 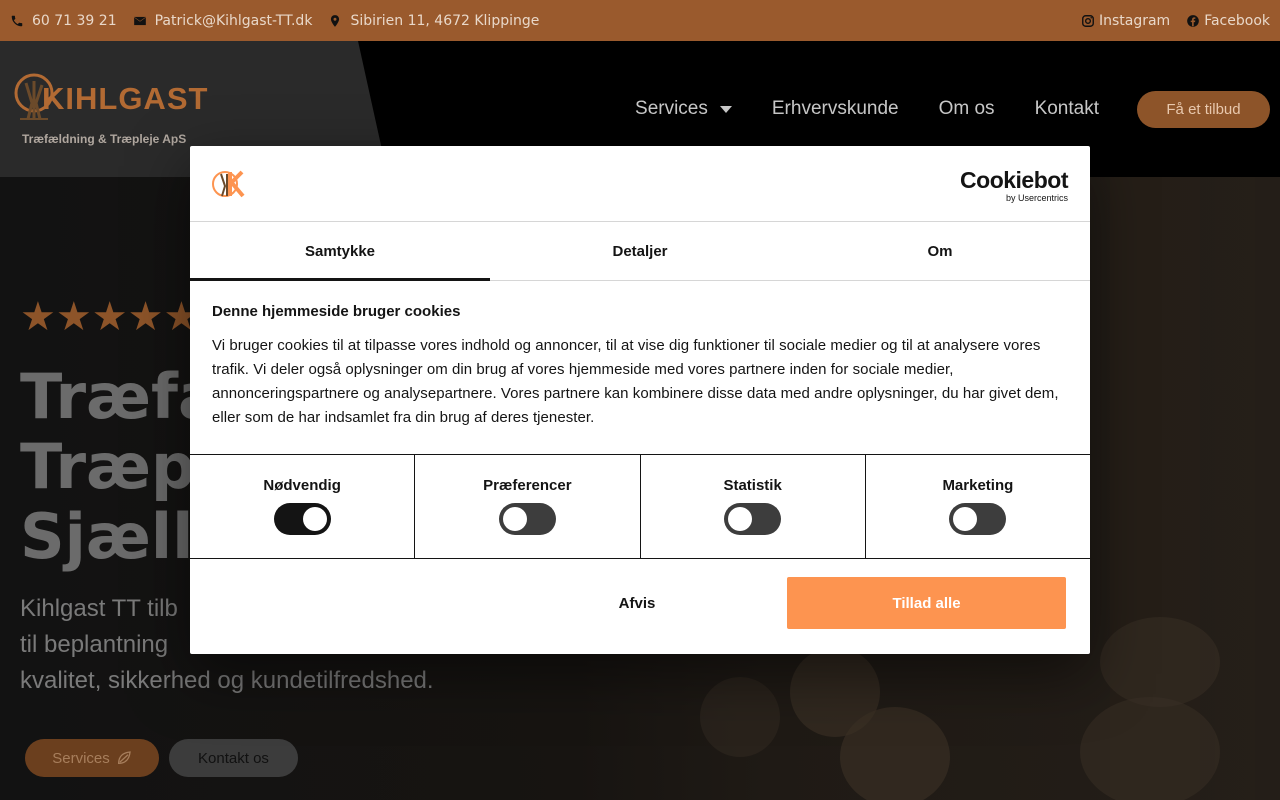 I want to click on category-label: Marketing, so click(x=978, y=485).